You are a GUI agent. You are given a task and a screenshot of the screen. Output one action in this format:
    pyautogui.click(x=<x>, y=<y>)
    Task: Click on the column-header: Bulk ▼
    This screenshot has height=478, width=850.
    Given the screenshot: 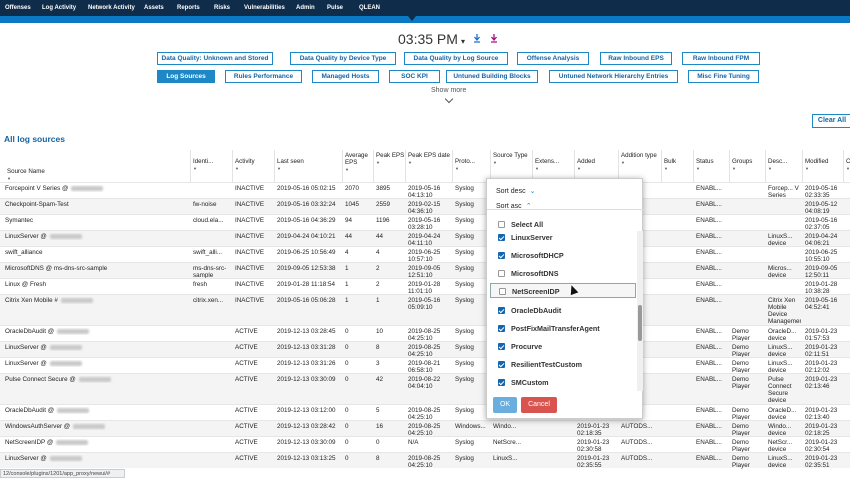 What is the action you would take?
    pyautogui.click(x=677, y=166)
    